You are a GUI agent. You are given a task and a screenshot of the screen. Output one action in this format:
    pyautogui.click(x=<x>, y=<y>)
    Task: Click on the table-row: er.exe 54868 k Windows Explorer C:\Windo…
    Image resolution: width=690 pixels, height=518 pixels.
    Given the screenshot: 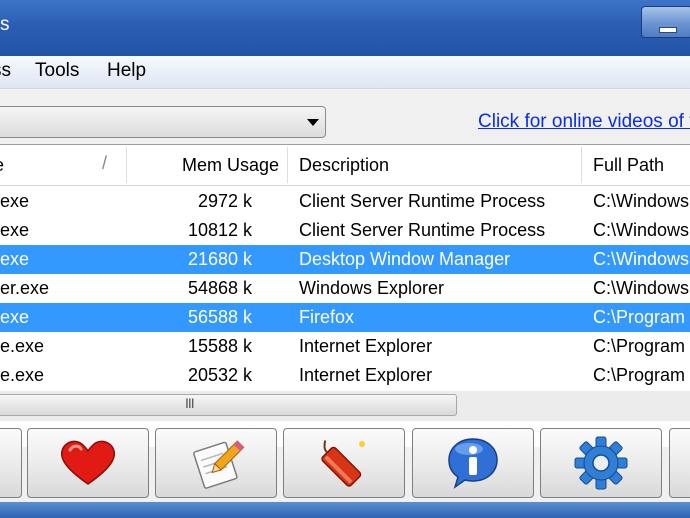 What is the action you would take?
    pyautogui.click(x=345, y=288)
    